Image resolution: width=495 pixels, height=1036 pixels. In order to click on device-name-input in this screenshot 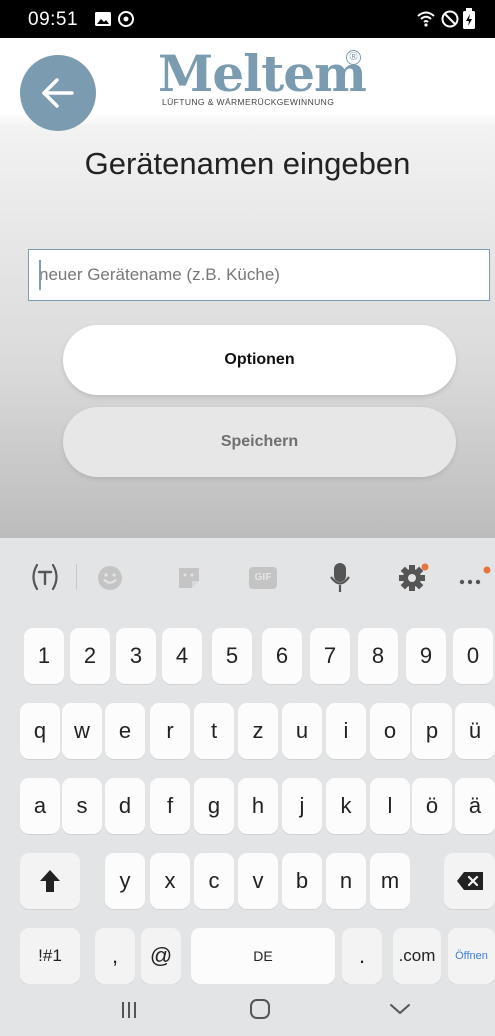, I will do `click(259, 275)`.